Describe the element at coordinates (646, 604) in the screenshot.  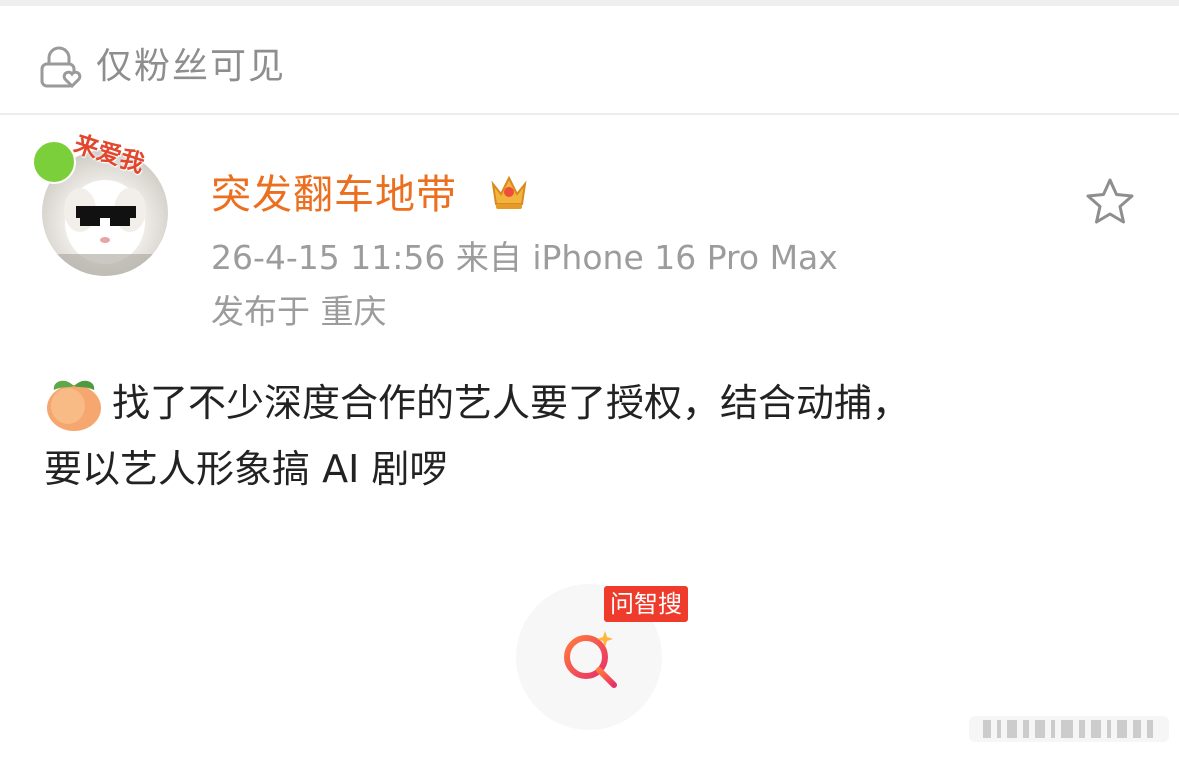
I see `smart-search-badge: 问智搜` at that location.